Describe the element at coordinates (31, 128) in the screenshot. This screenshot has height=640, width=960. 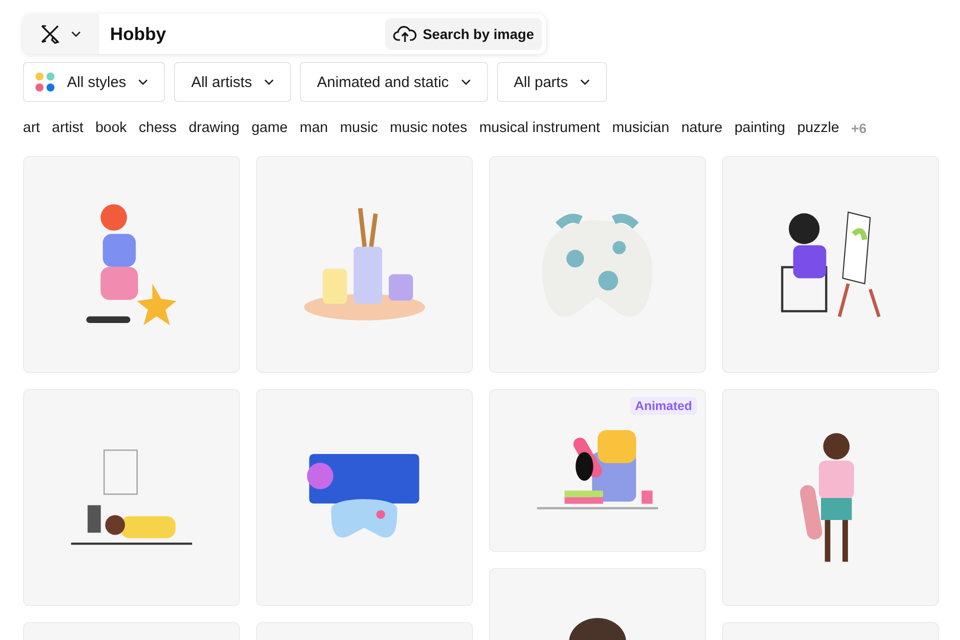
I see `tag-link: art` at that location.